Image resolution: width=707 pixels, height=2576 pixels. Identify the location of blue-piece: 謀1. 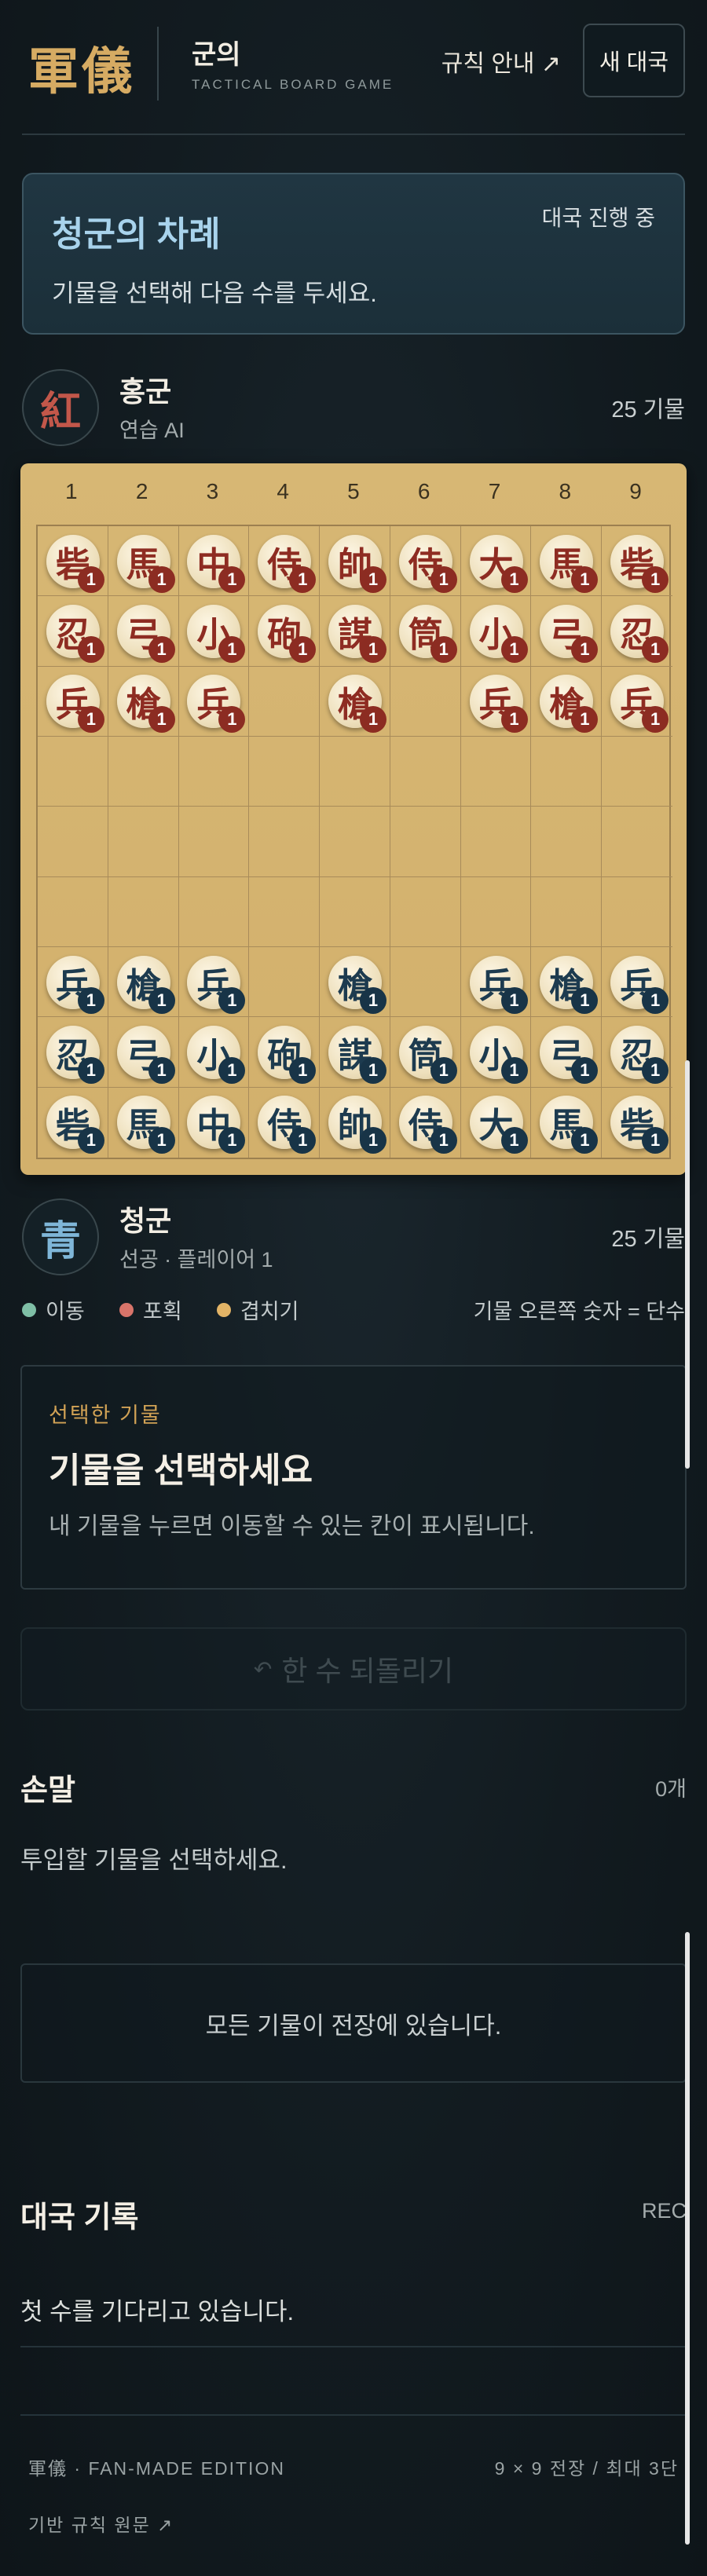
(357, 1055).